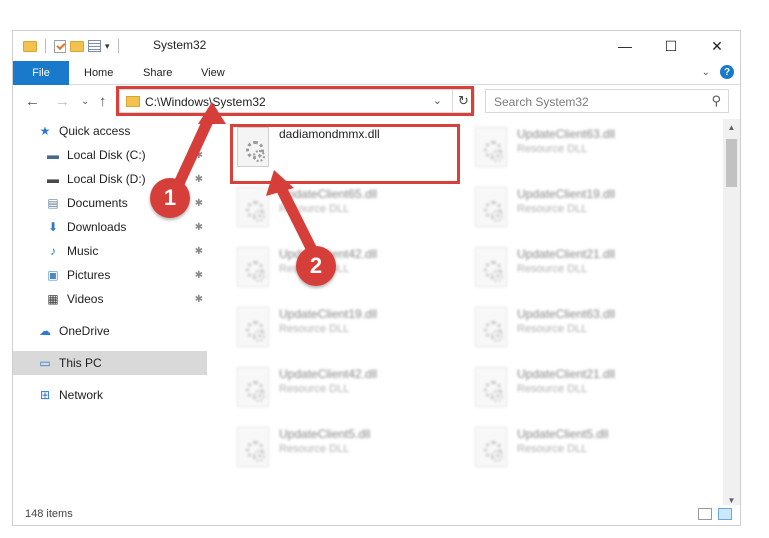 The image size is (769, 538). Describe the element at coordinates (316, 266) in the screenshot. I see `step-badge-2: 2` at that location.